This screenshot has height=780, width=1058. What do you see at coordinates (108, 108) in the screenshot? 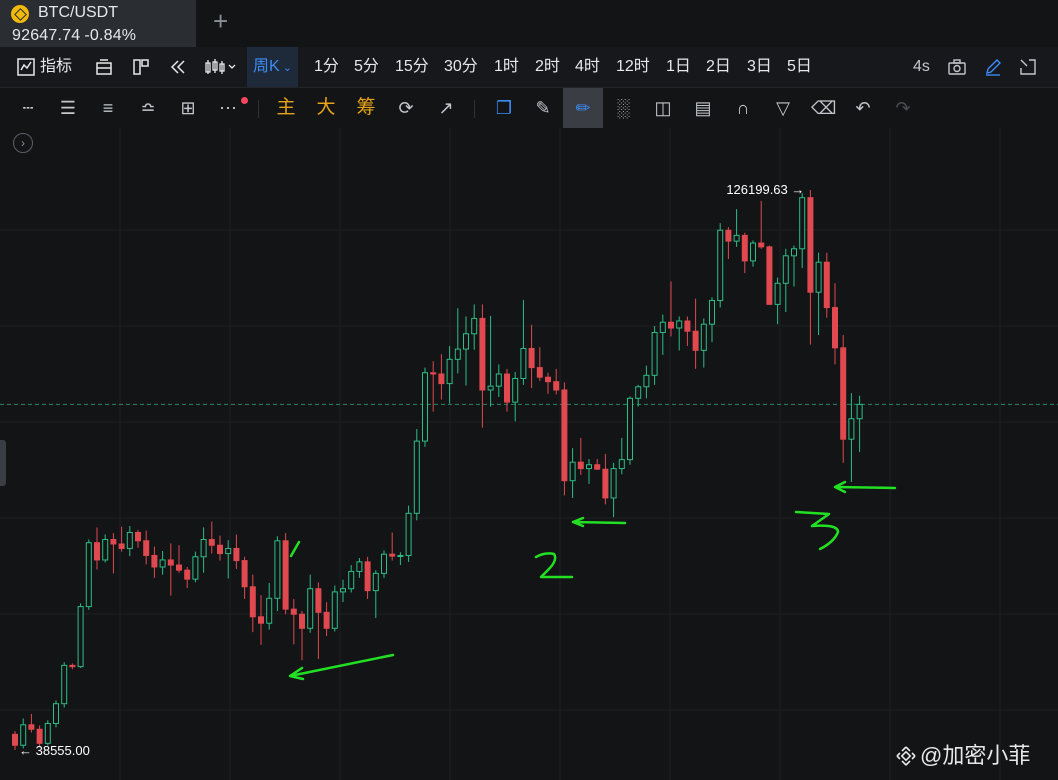
I see `multi-lines-icon: ≡` at bounding box center [108, 108].